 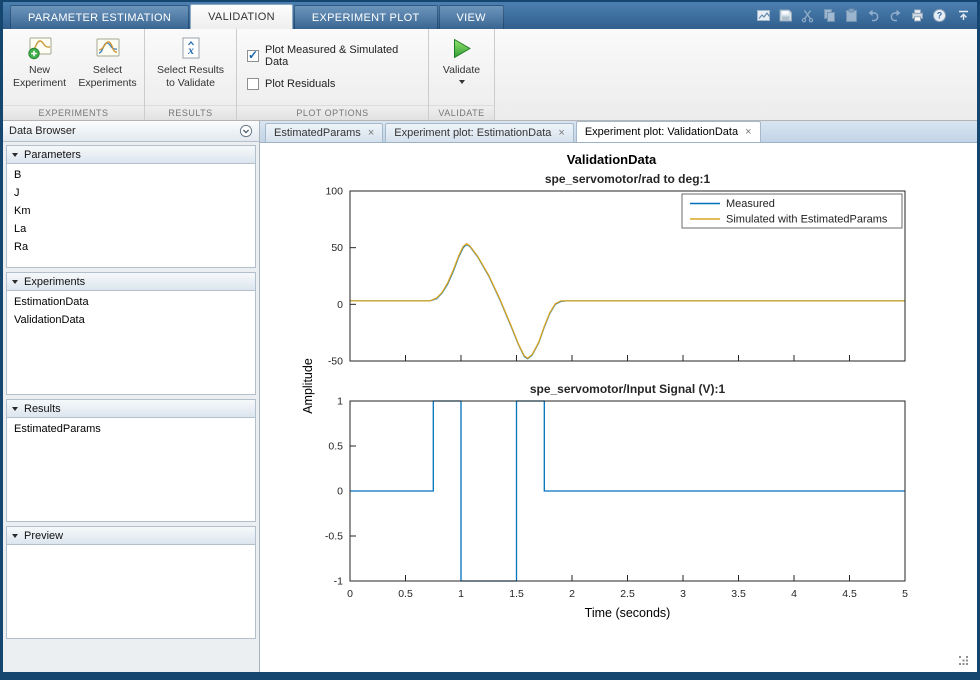 I want to click on svg-text: Time (seconds), so click(x=628, y=613).